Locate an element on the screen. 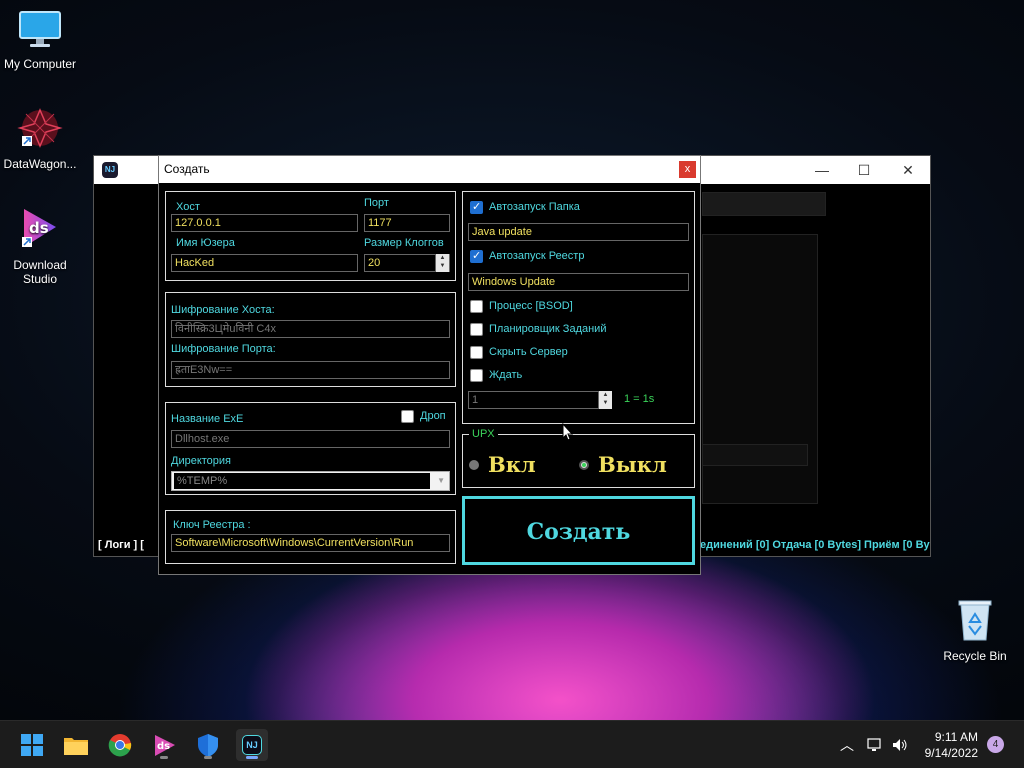  dialog-close-button: x is located at coordinates (687, 169).